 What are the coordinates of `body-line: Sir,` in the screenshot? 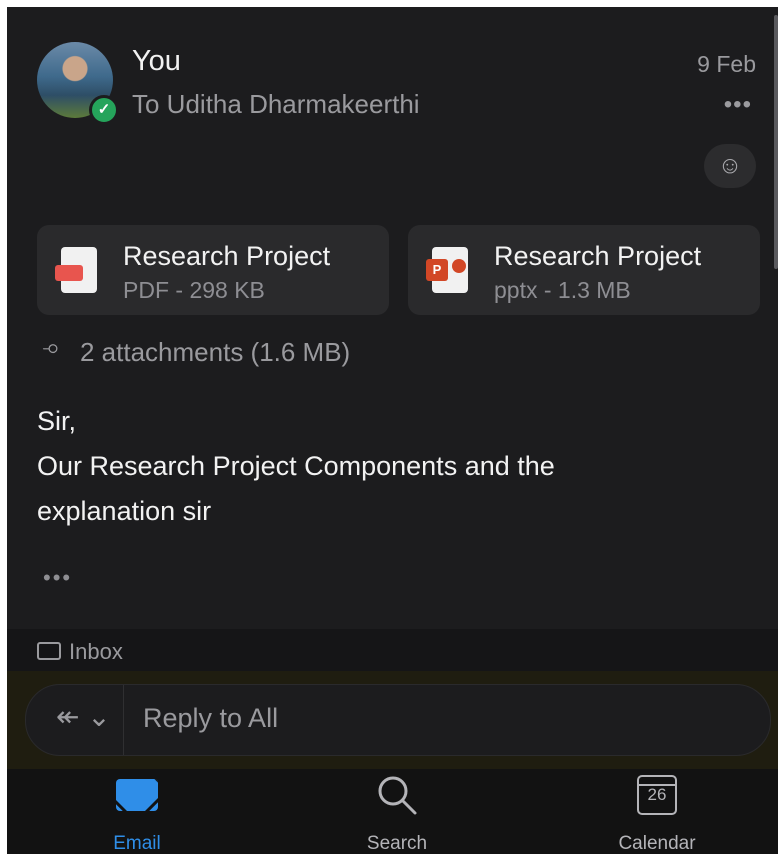 It's located at (57, 421).